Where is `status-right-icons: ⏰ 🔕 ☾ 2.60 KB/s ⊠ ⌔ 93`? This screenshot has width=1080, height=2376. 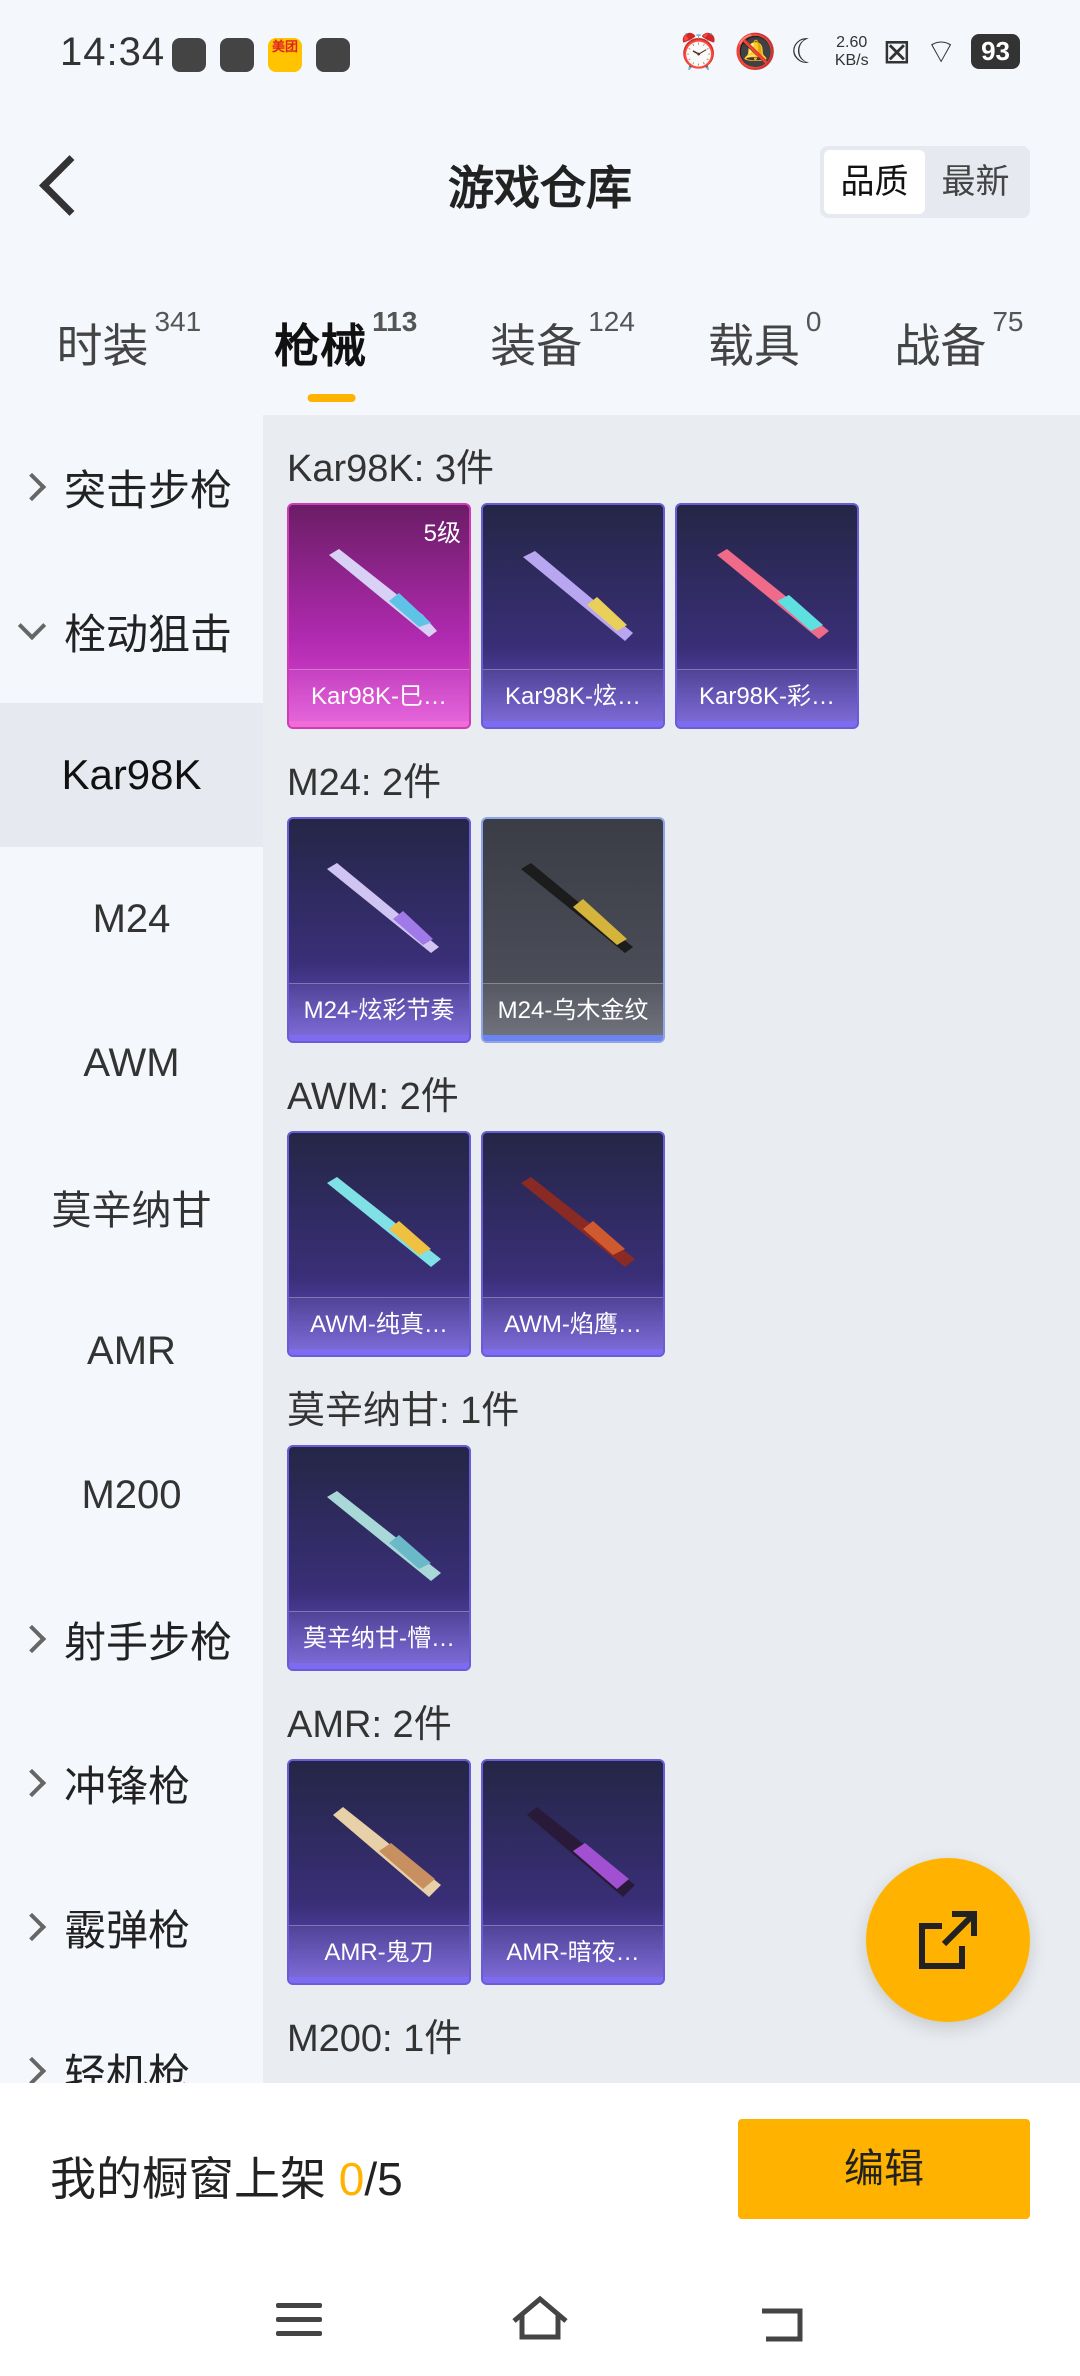 status-right-icons: ⏰ 🔕 ☾ 2.60 KB/s ⊠ ⌔ 93 is located at coordinates (849, 51).